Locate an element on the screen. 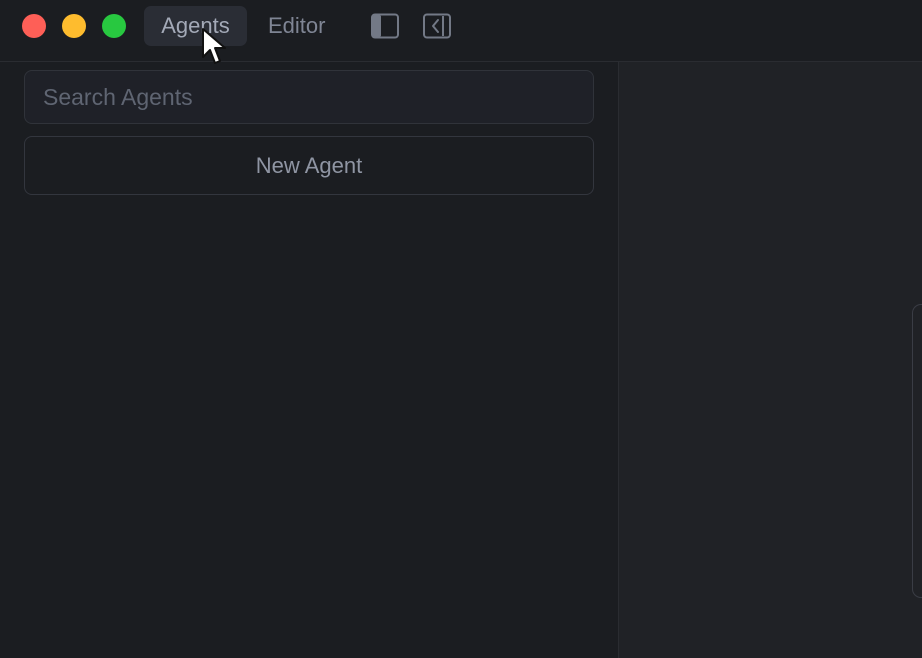  minimize-window-button is located at coordinates (74, 26).